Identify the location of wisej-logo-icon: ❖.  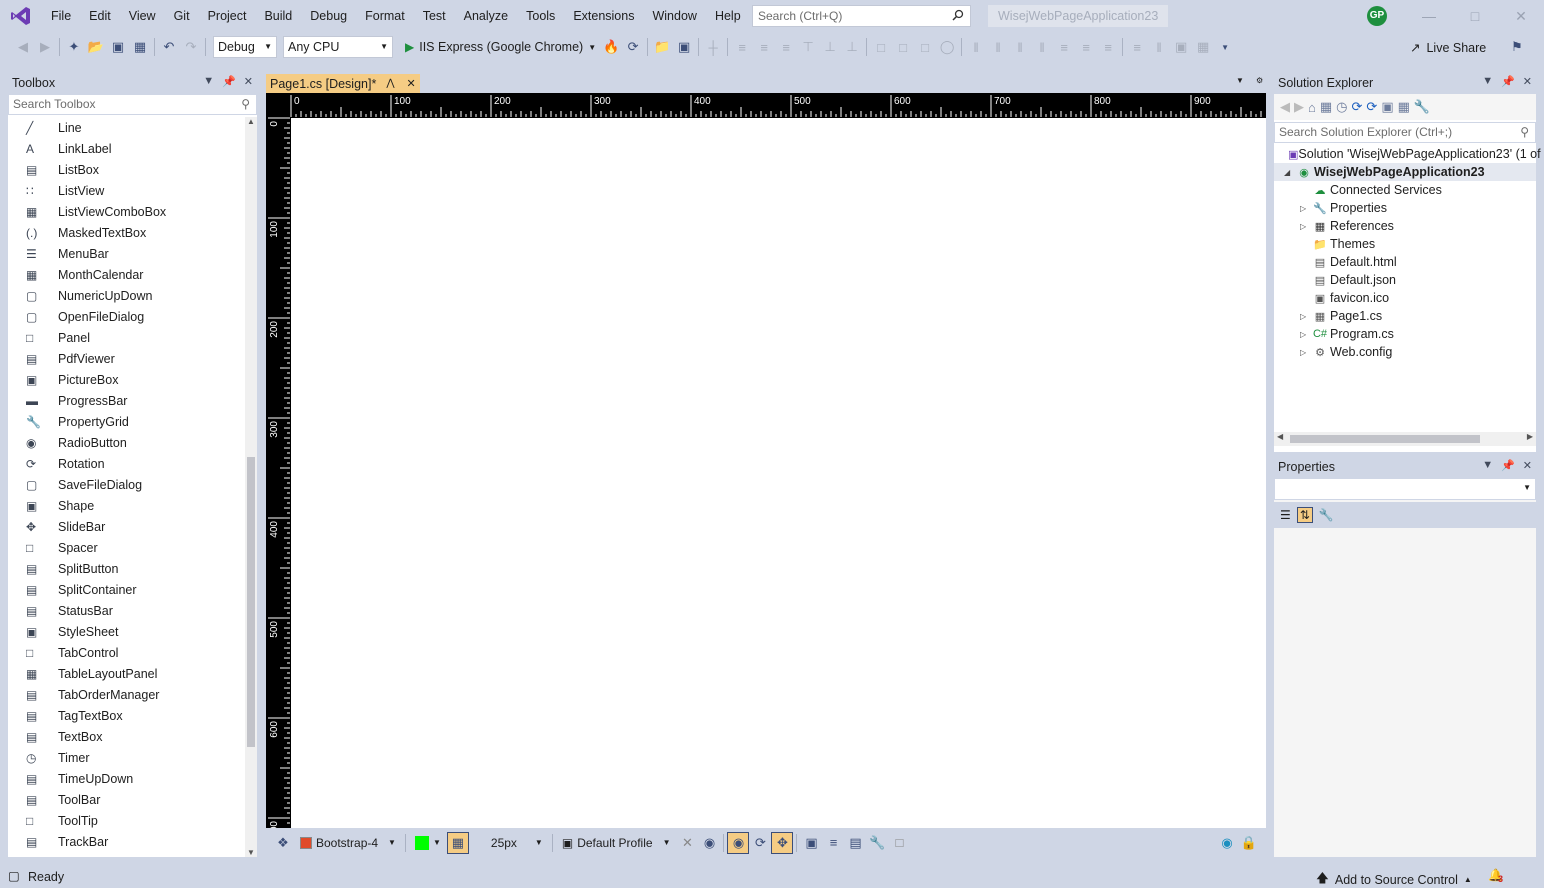
(283, 843).